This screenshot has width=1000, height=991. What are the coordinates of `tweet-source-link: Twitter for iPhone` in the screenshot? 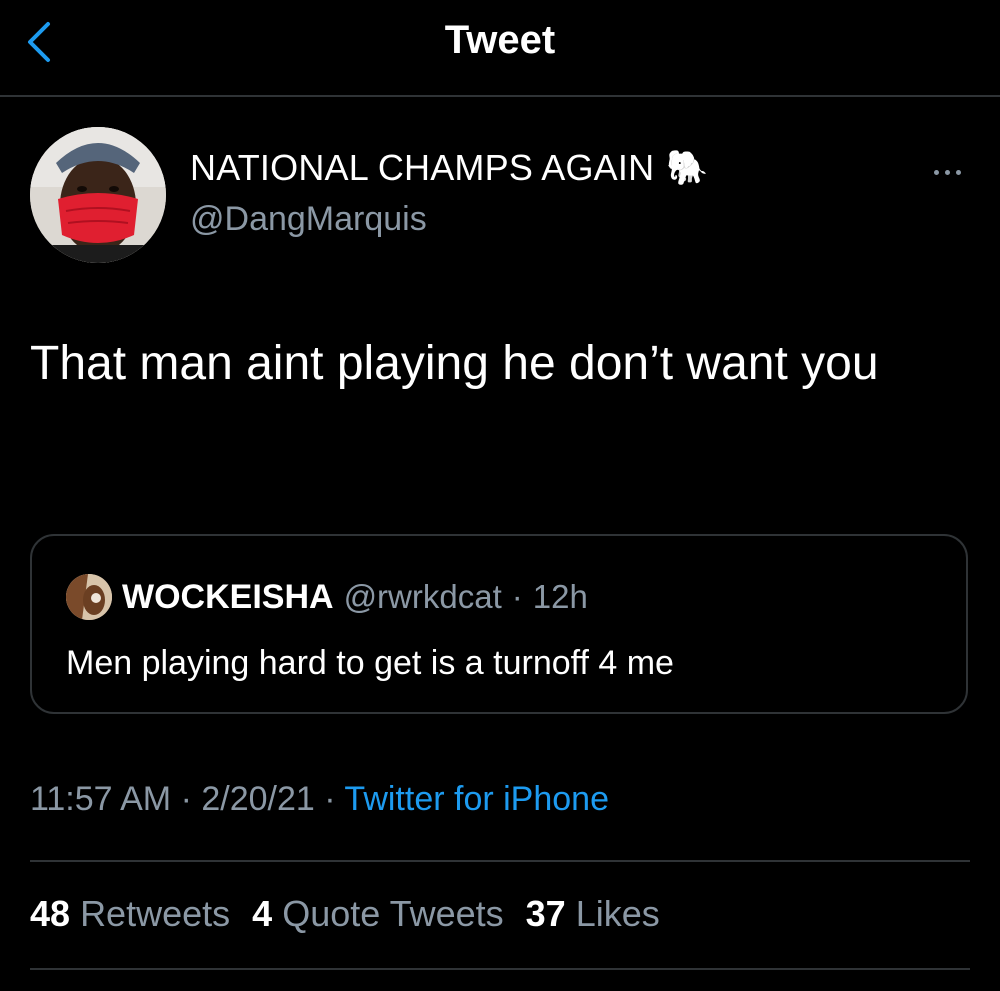 It's located at (476, 799).